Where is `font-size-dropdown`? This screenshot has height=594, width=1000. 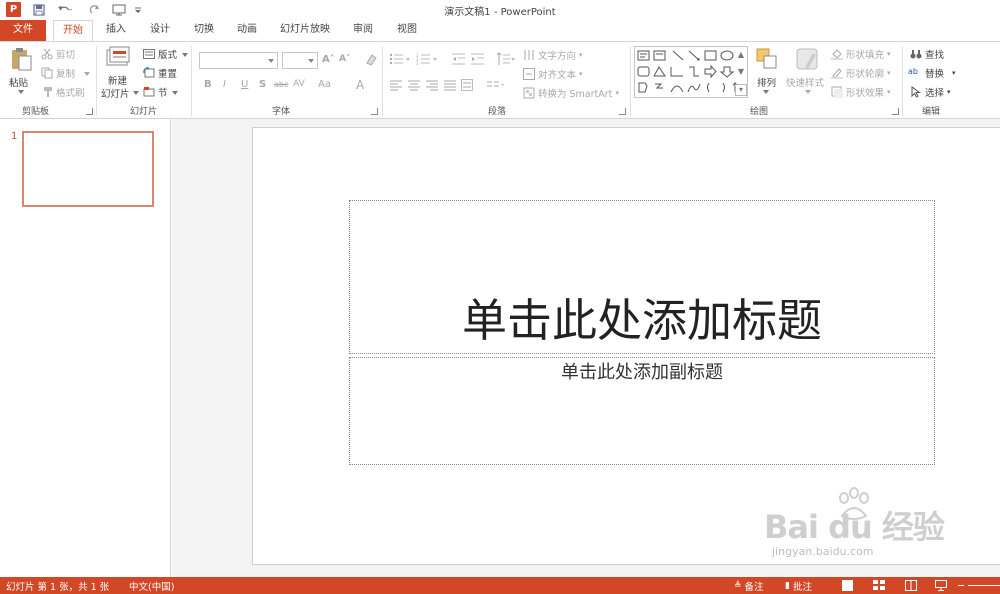 font-size-dropdown is located at coordinates (300, 60).